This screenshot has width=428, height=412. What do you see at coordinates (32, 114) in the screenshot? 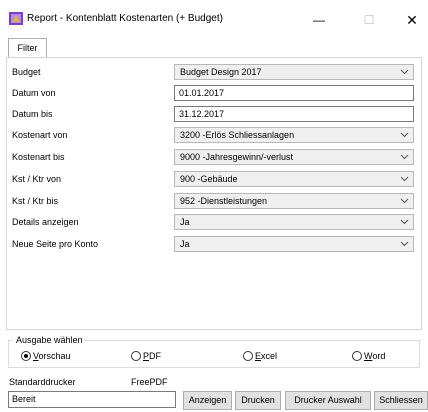
I see `datum-bis-label: Datum bis` at bounding box center [32, 114].